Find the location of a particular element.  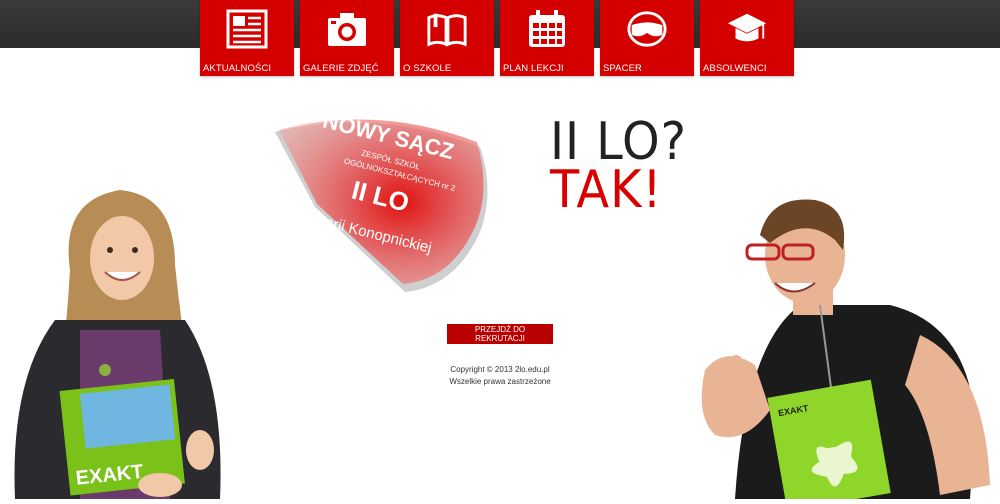

nav-label: ABSOLWENCI is located at coordinates (735, 68).